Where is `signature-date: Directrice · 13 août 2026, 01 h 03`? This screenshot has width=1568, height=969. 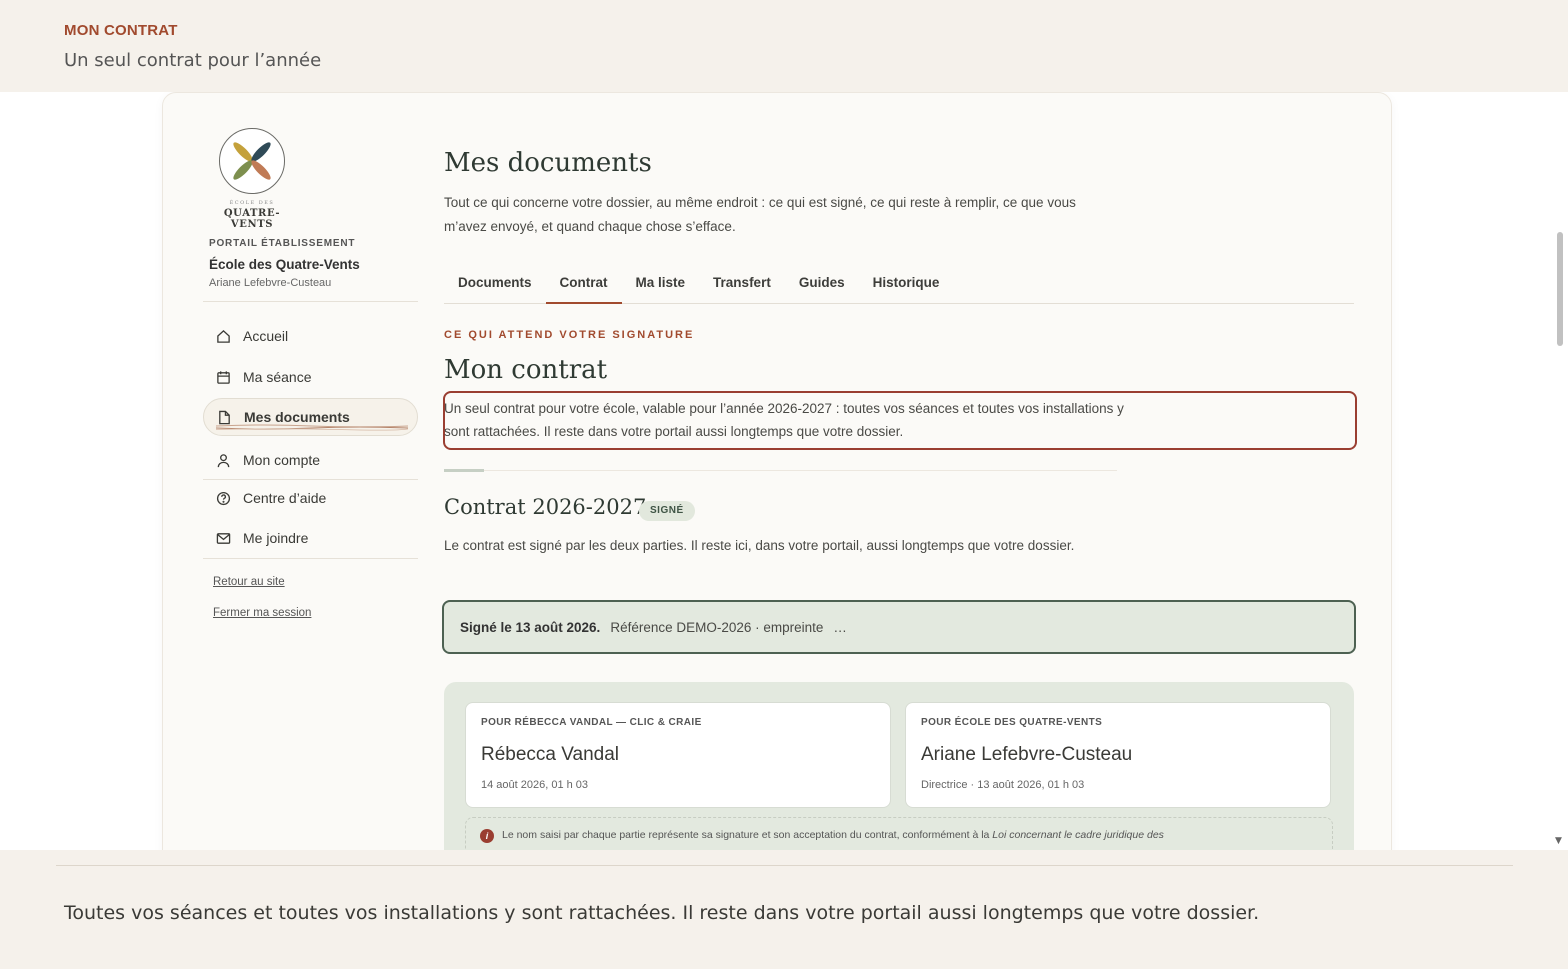
signature-date: Directrice · 13 août 2026, 01 h 03 is located at coordinates (1003, 785).